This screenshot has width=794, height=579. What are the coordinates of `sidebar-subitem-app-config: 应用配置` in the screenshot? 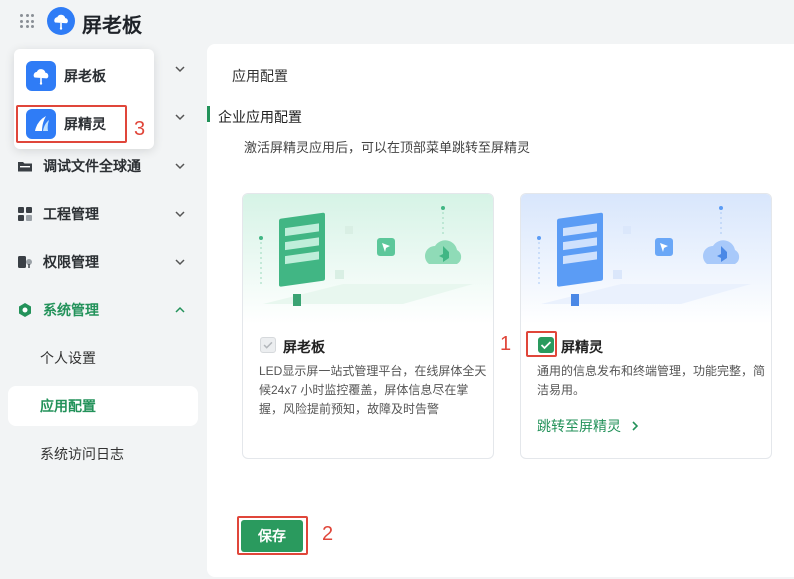 It's located at (103, 406).